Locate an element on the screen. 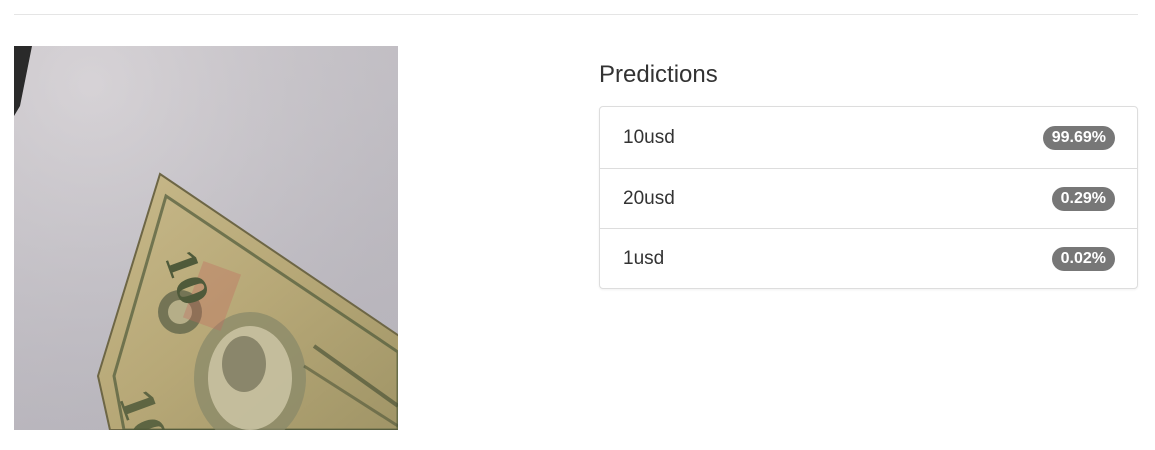 The image size is (1155, 450). score-badge: 0.29% is located at coordinates (1083, 198).